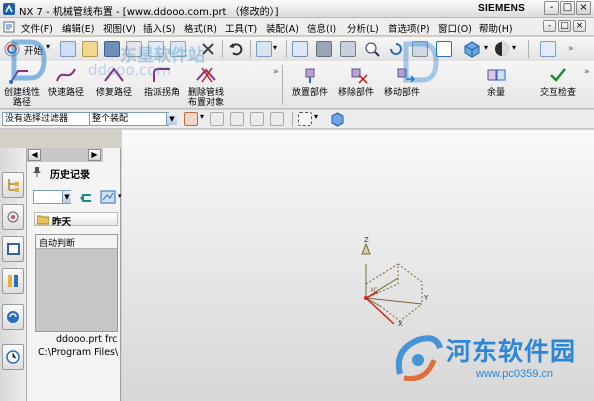 Image resolution: width=594 pixels, height=401 pixels. I want to click on history-thumbnail: 自动判断, so click(76, 283).